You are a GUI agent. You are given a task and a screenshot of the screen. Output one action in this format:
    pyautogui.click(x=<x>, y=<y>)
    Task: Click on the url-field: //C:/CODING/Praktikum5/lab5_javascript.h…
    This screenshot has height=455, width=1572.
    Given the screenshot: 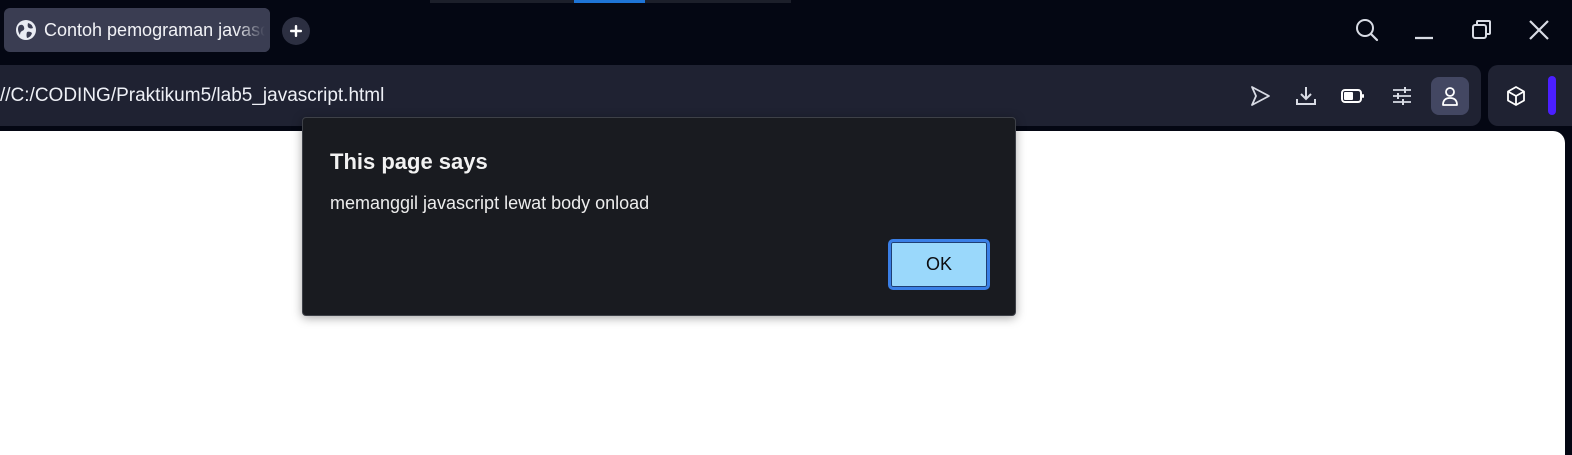 What is the action you would take?
    pyautogui.click(x=192, y=96)
    